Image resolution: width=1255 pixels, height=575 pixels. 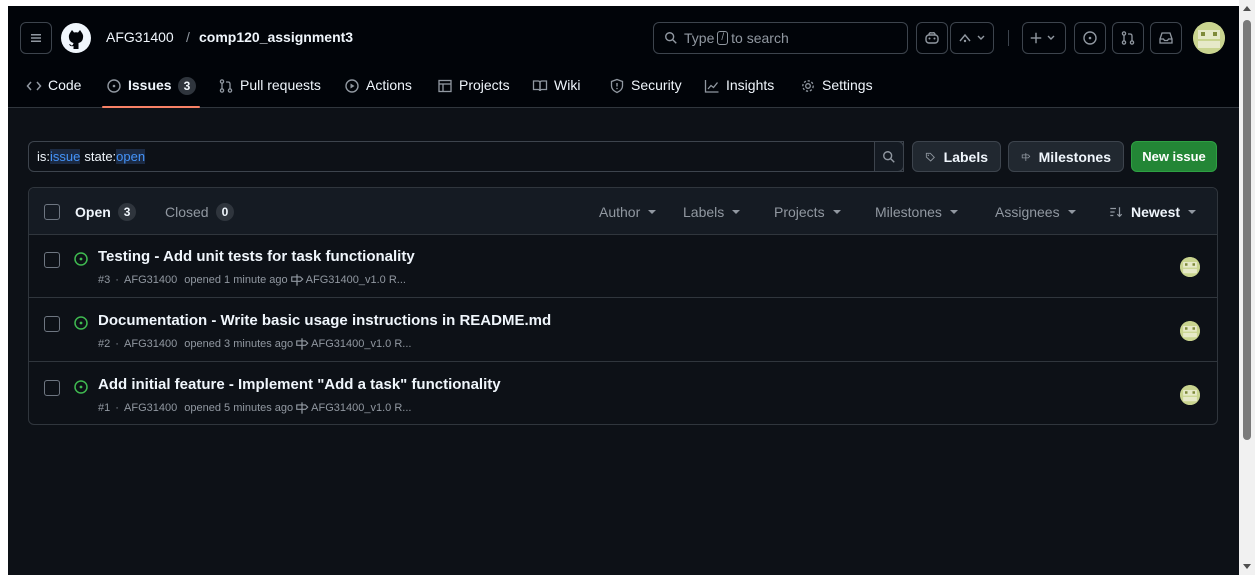 What do you see at coordinates (1247, 8) in the screenshot?
I see `scroll-up-arrow-icon` at bounding box center [1247, 8].